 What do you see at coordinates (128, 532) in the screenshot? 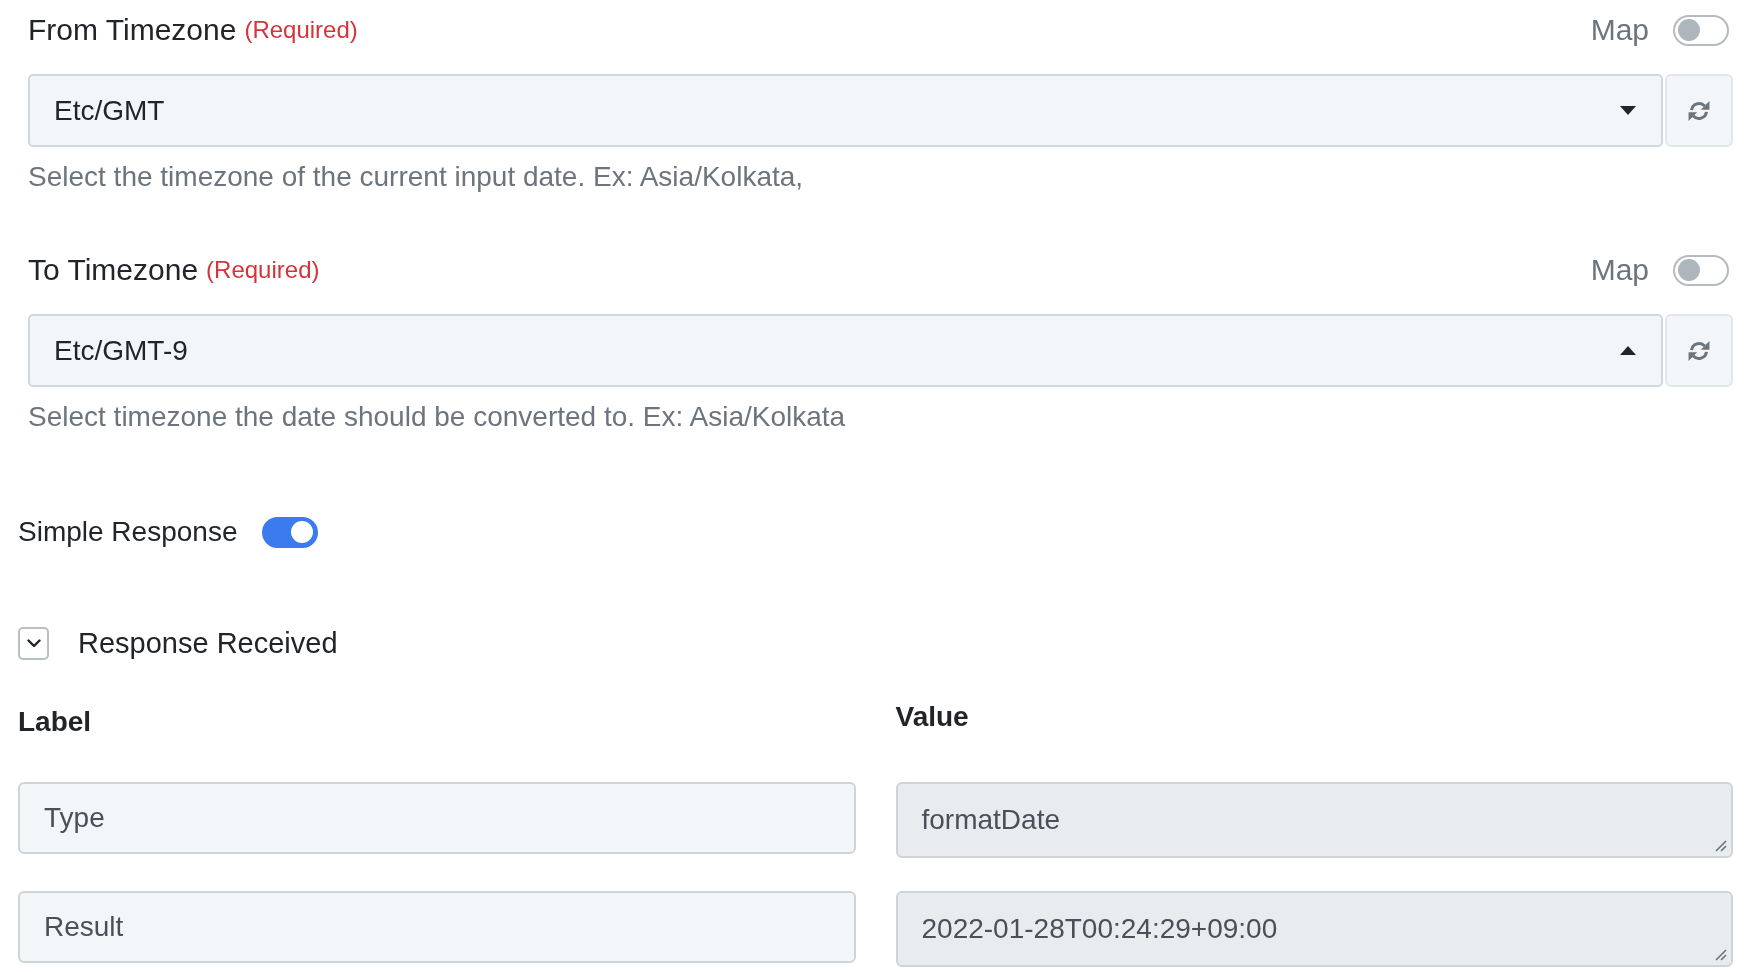
I see `setting-label: Simple Response` at bounding box center [128, 532].